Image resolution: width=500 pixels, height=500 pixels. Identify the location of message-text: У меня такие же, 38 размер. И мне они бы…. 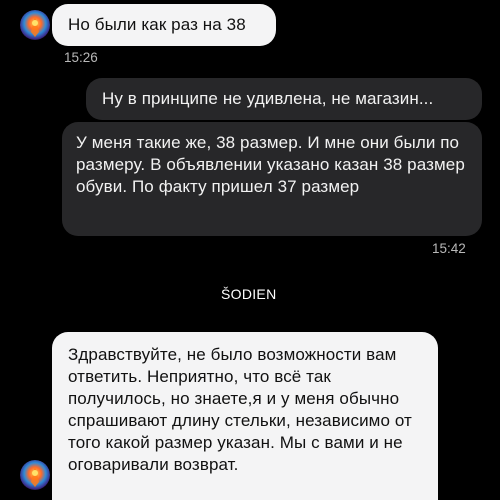
(270, 164).